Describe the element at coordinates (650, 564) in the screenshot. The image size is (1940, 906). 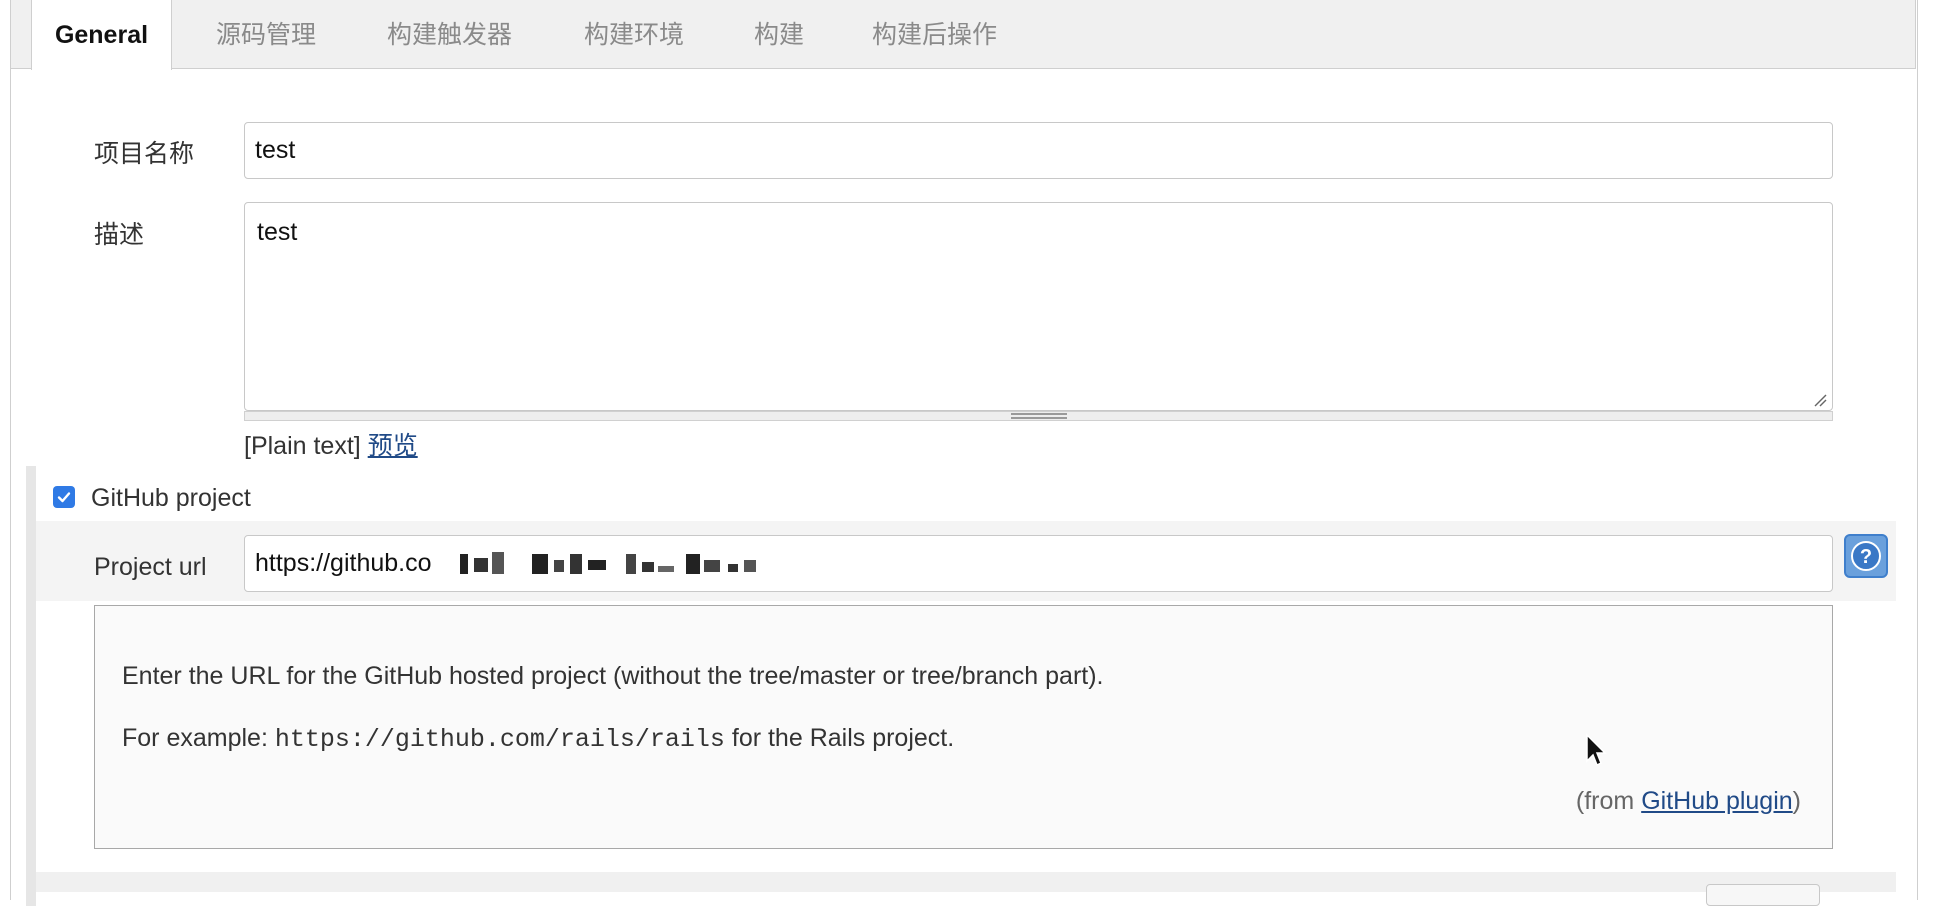
I see `redaction-mask` at that location.